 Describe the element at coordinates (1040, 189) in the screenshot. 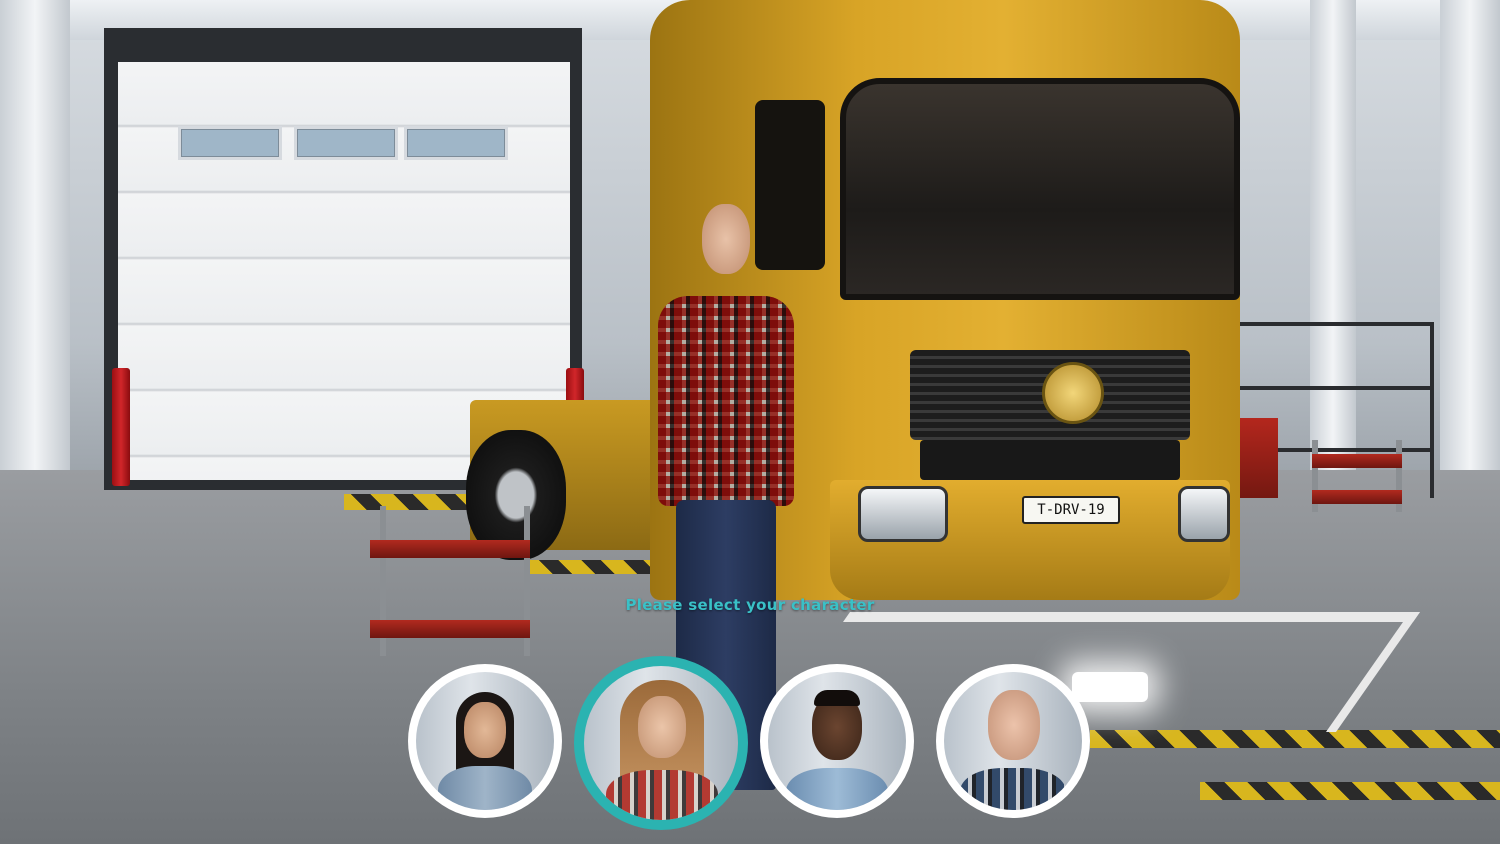

I see `truck-windshield` at that location.